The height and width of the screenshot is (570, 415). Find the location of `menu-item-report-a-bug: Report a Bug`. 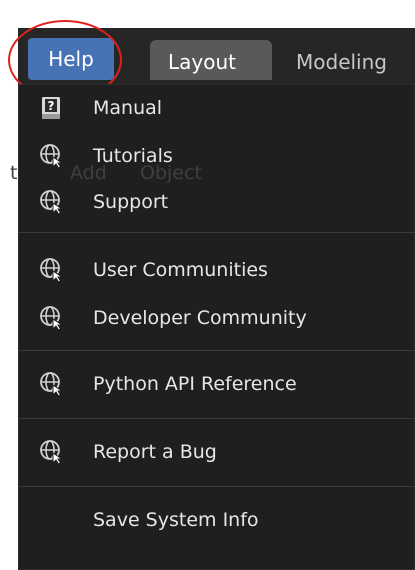

menu-item-report-a-bug: Report a Bug is located at coordinates (216, 452).